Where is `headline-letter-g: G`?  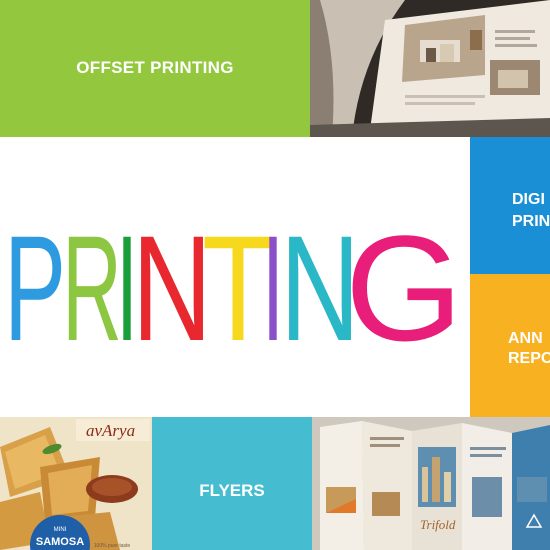
headline-letter-g: G is located at coordinates (404, 288).